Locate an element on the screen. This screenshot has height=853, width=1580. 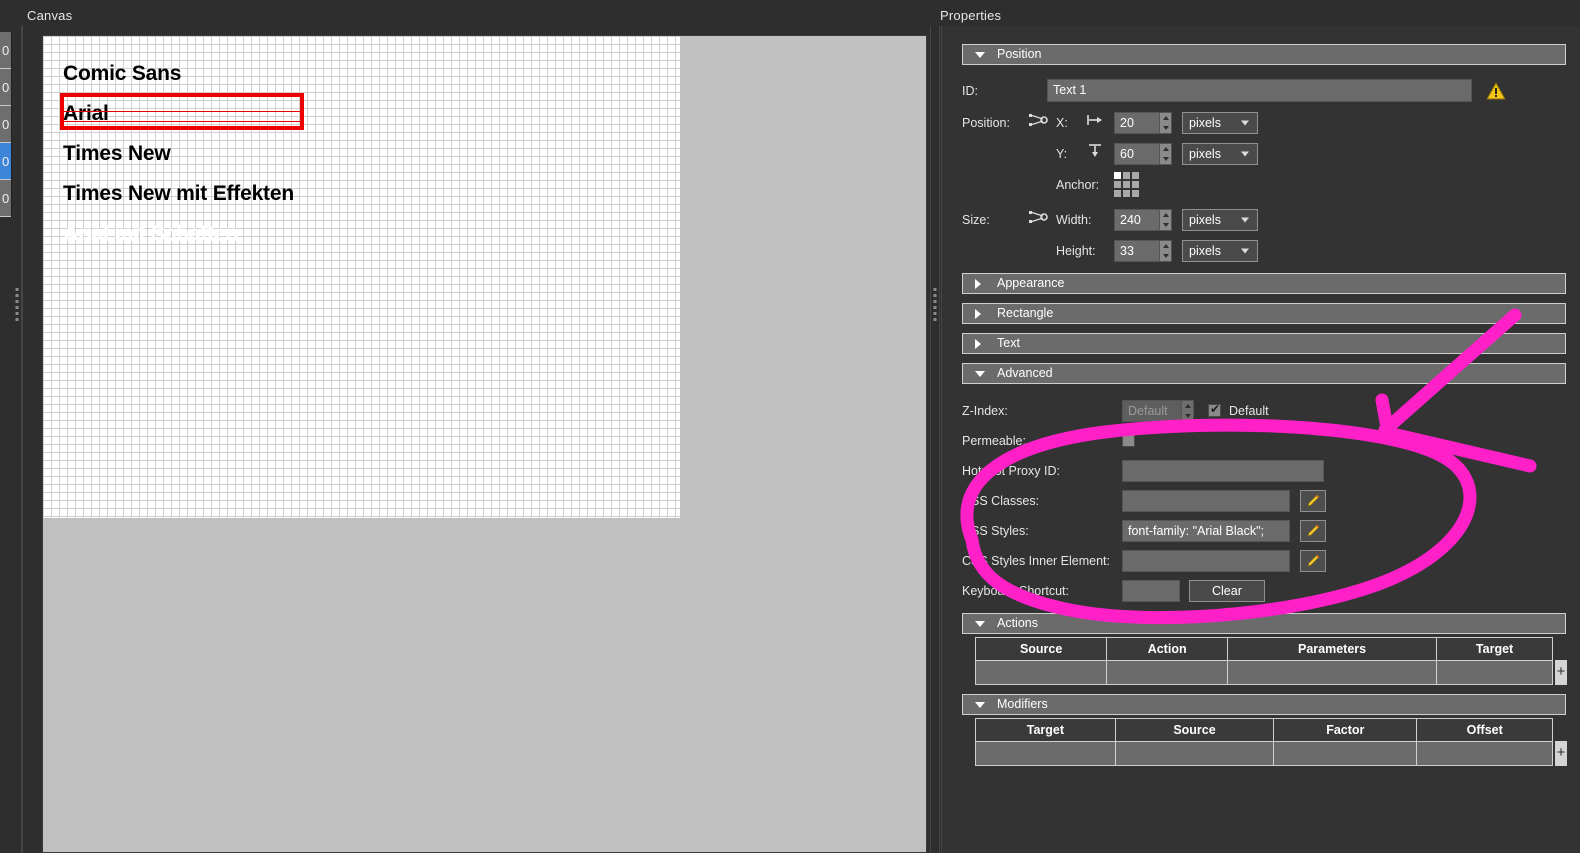
width-spinner is located at coordinates (1165, 219).